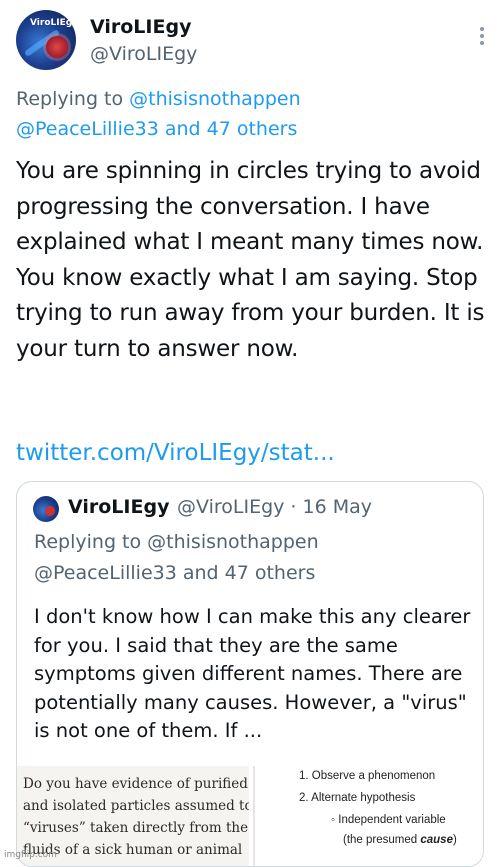 The height and width of the screenshot is (867, 500). Describe the element at coordinates (215, 99) in the screenshot. I see `reply-user-link: @thisisnothappen` at that location.